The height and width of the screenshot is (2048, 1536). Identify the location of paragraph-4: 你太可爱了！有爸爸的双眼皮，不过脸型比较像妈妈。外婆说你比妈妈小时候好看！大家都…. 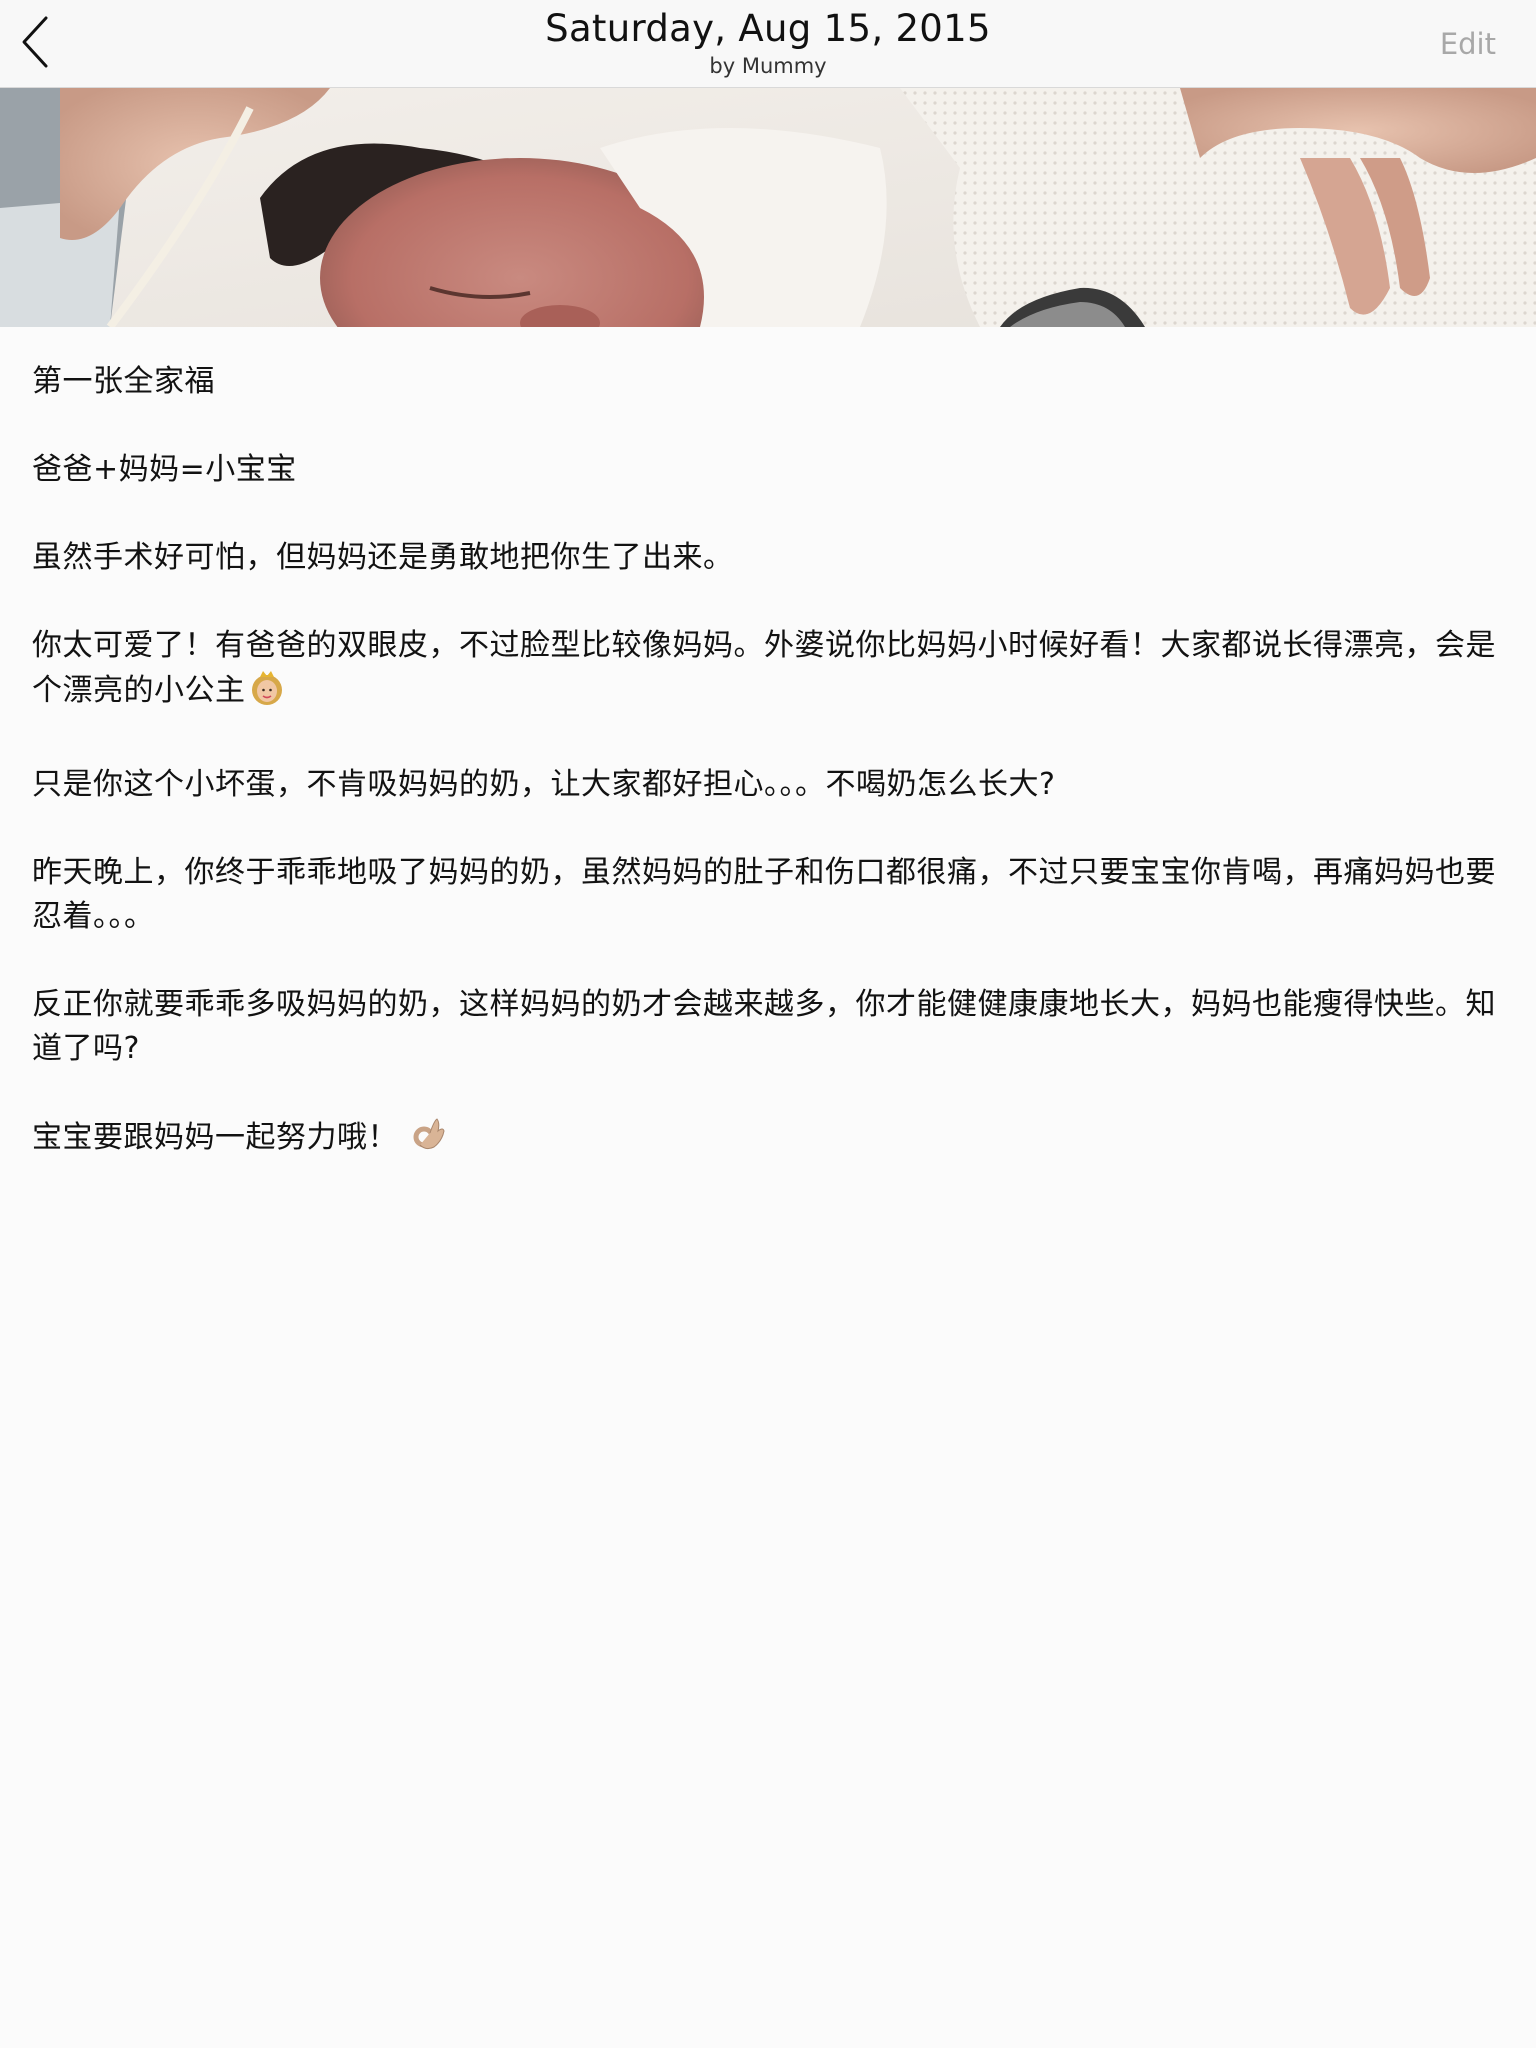
(772, 671).